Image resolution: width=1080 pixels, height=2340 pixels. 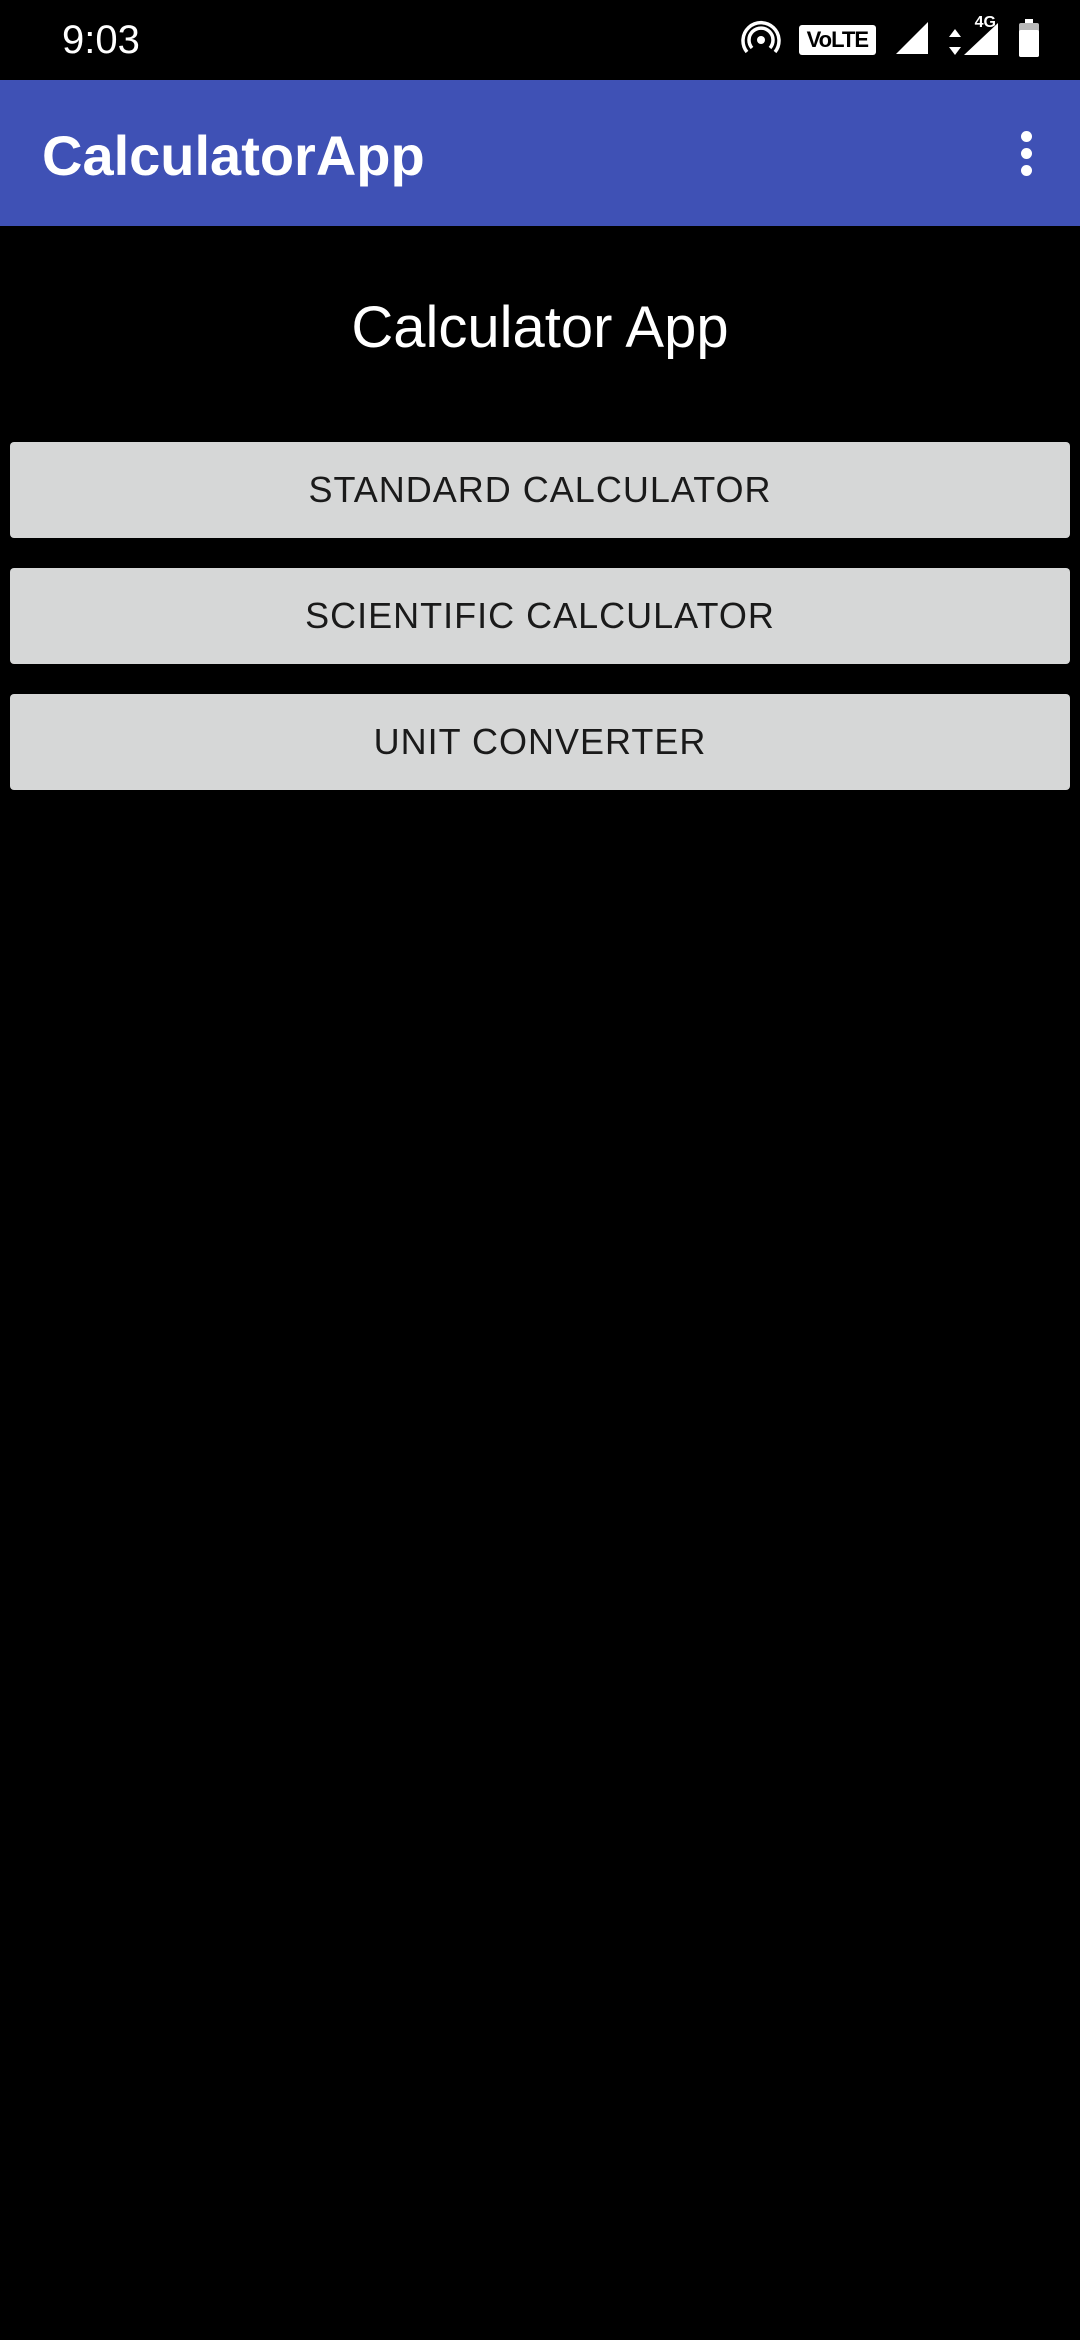 What do you see at coordinates (881, 38) in the screenshot?
I see `status-icons: VoLTE 4G` at bounding box center [881, 38].